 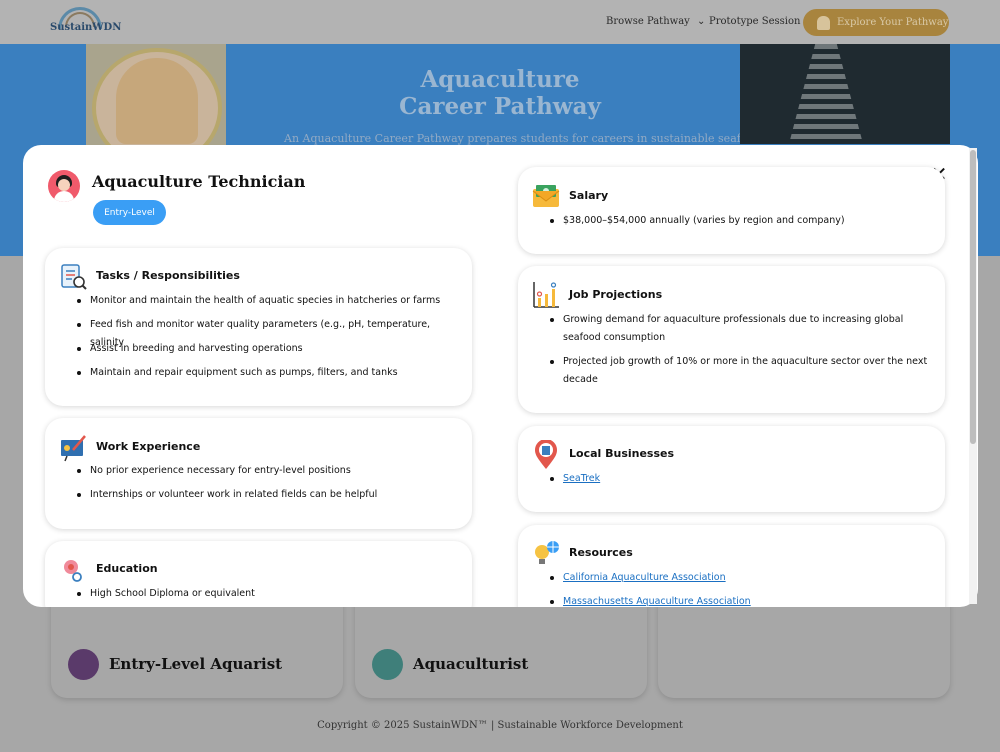 What do you see at coordinates (893, 22) in the screenshot?
I see `explore-pathway-label: Explore Your Pathway` at bounding box center [893, 22].